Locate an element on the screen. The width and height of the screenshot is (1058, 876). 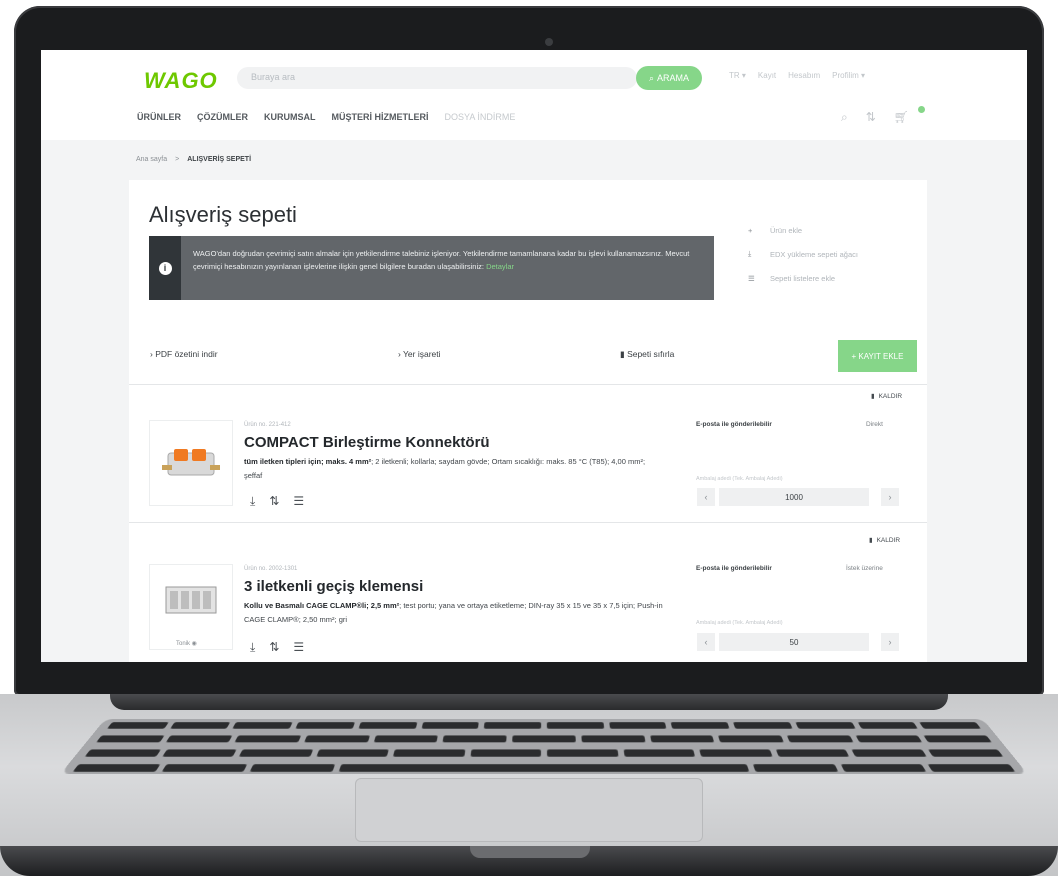
nav-corporate: KURUMSAL is located at coordinates (290, 117).